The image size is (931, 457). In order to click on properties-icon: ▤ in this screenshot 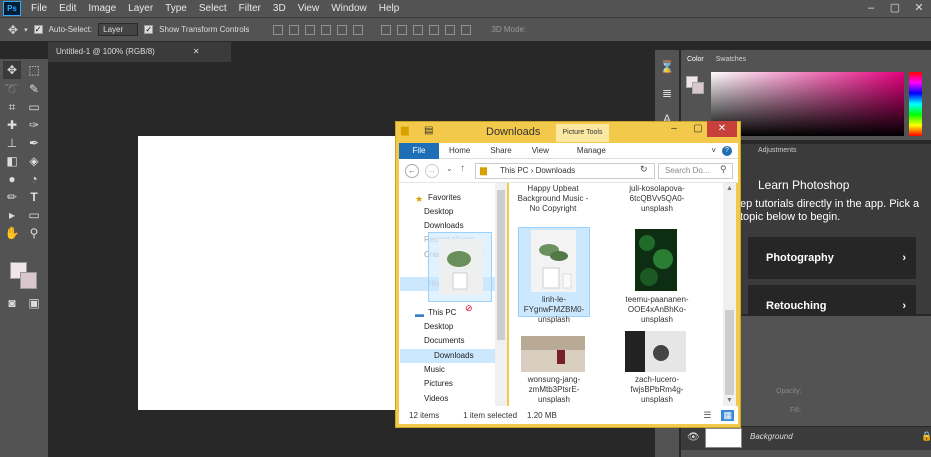, I will do `click(428, 130)`.